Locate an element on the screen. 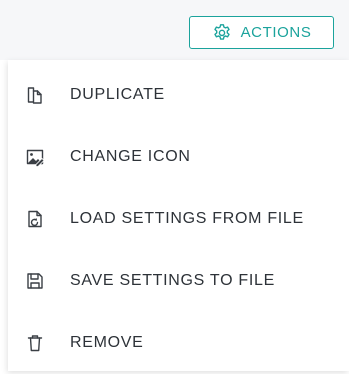  trash-icon is located at coordinates (35, 343).